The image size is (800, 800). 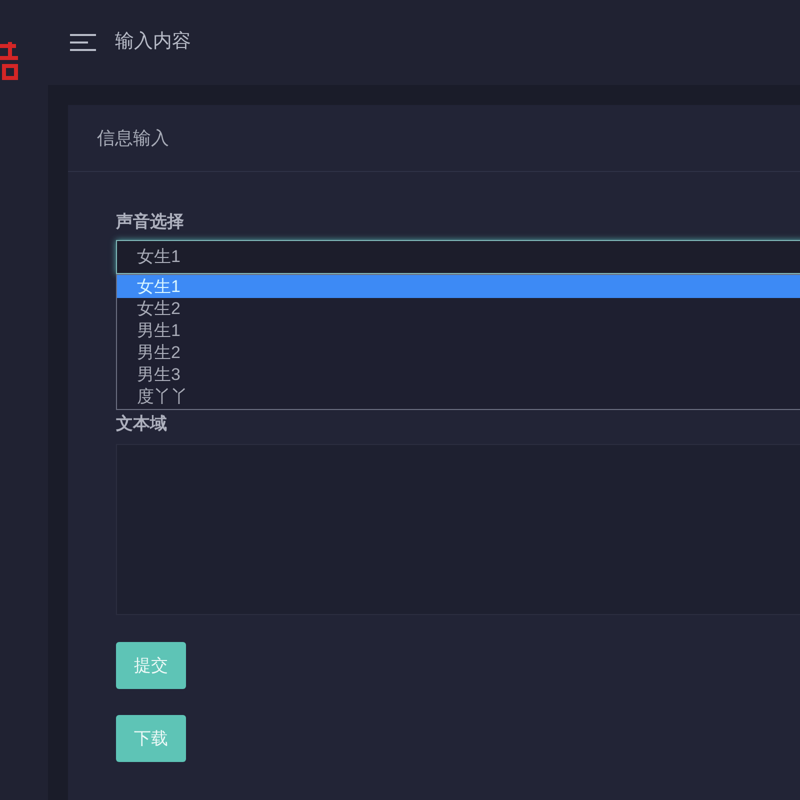 What do you see at coordinates (458, 257) in the screenshot?
I see `voice-select: 女生1` at bounding box center [458, 257].